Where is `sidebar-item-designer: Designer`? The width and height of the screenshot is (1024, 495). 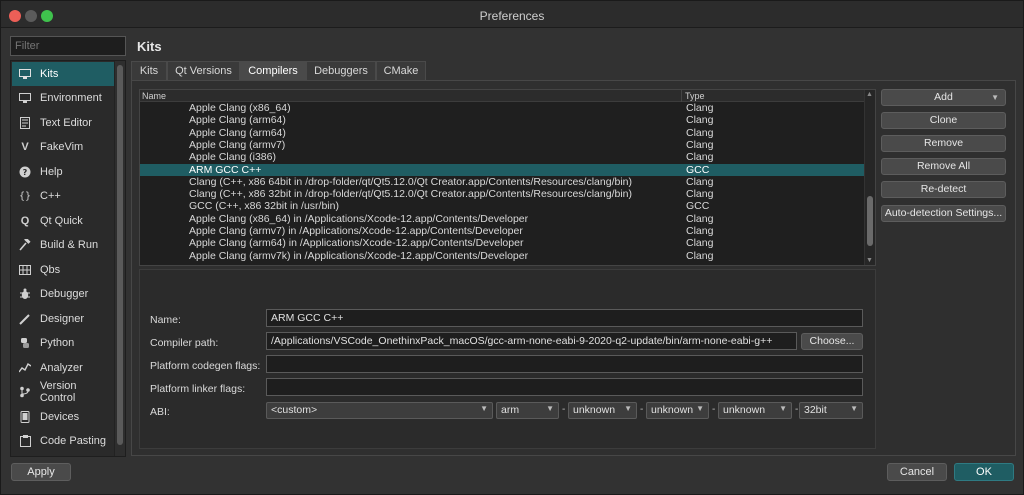
sidebar-item-designer: Designer is located at coordinates (63, 319).